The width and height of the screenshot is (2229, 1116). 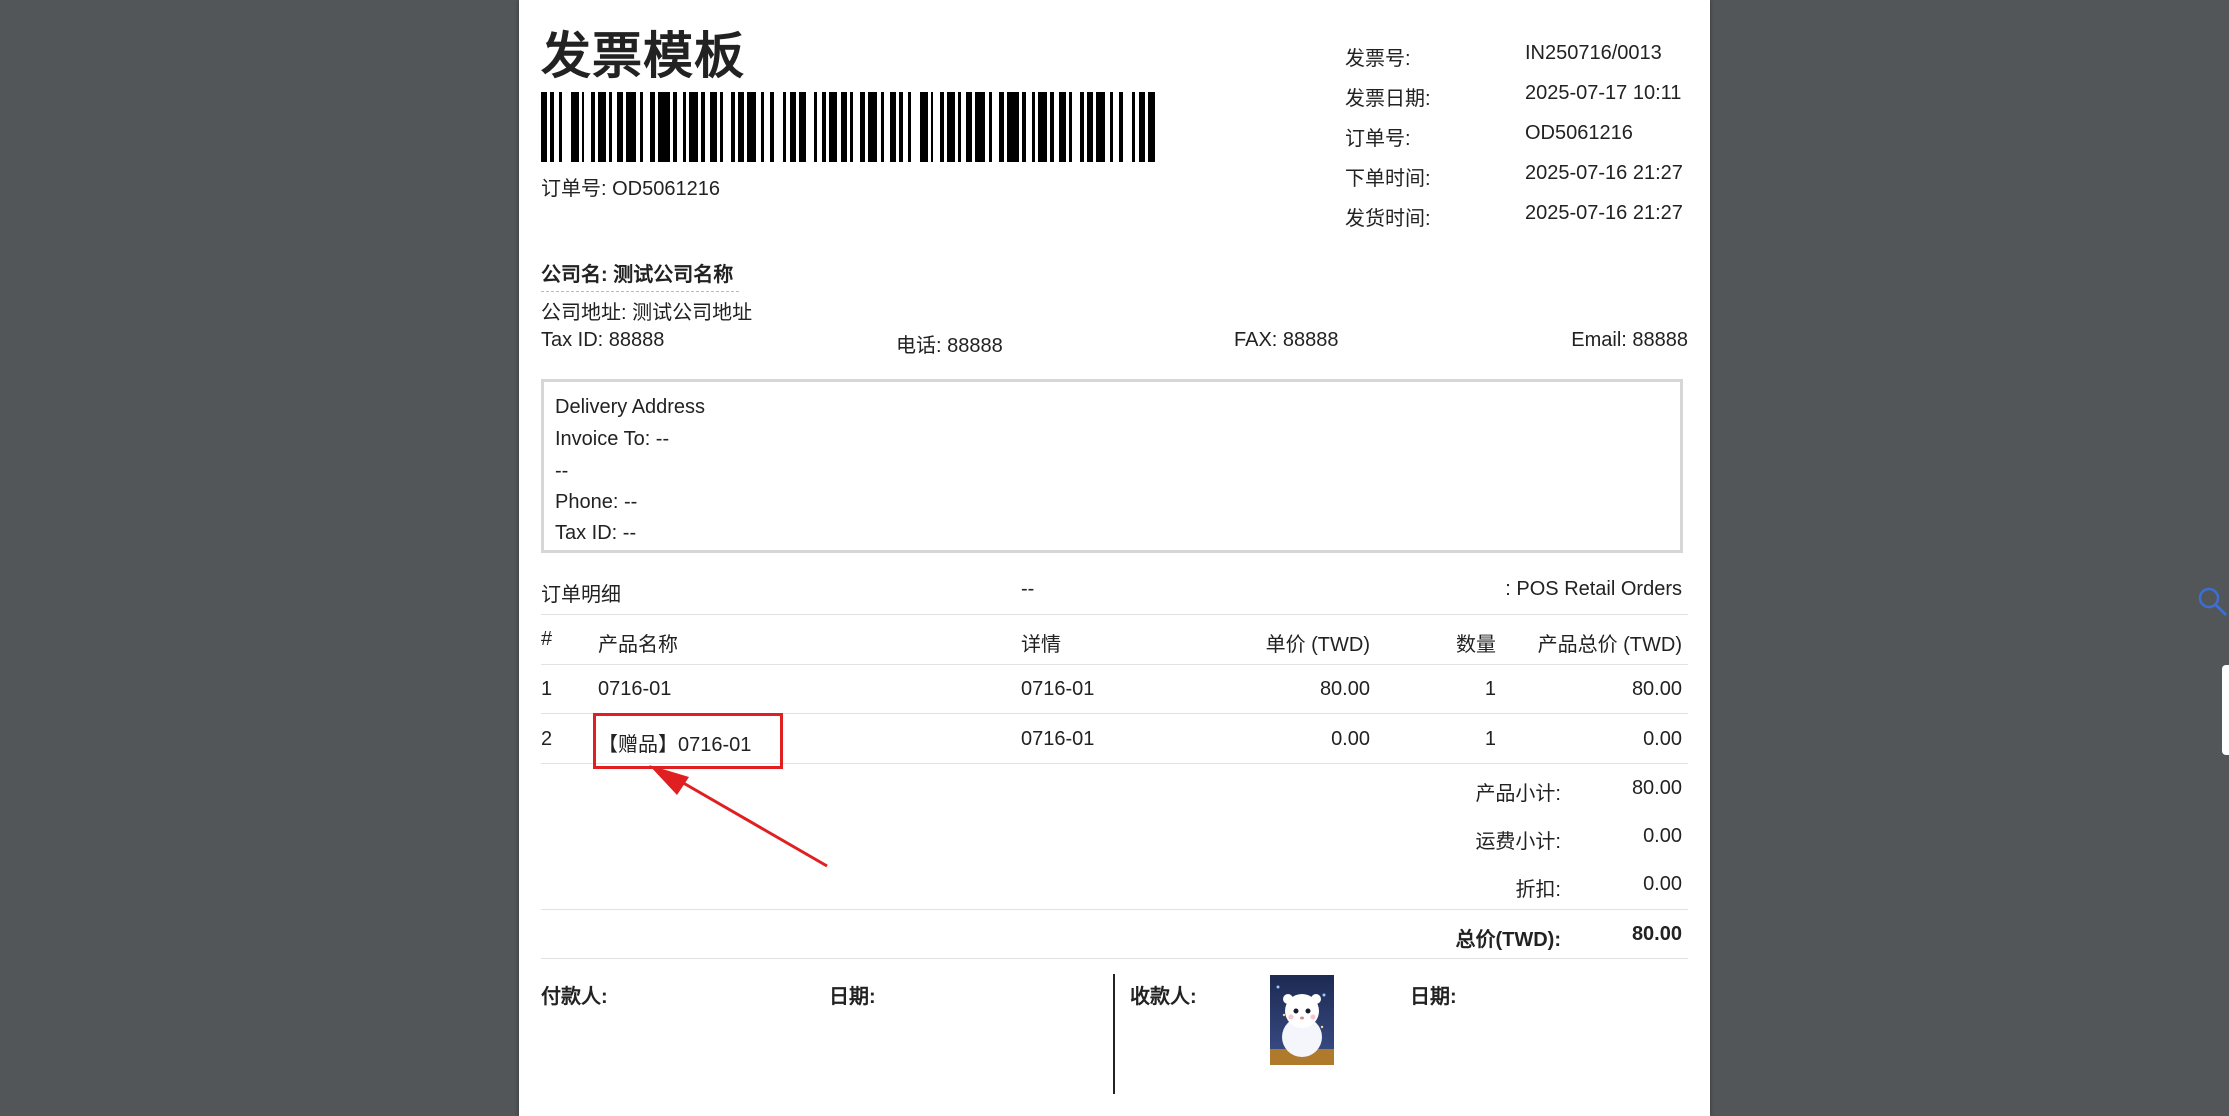 I want to click on order-number-value: OD5061216, so click(x=1579, y=133).